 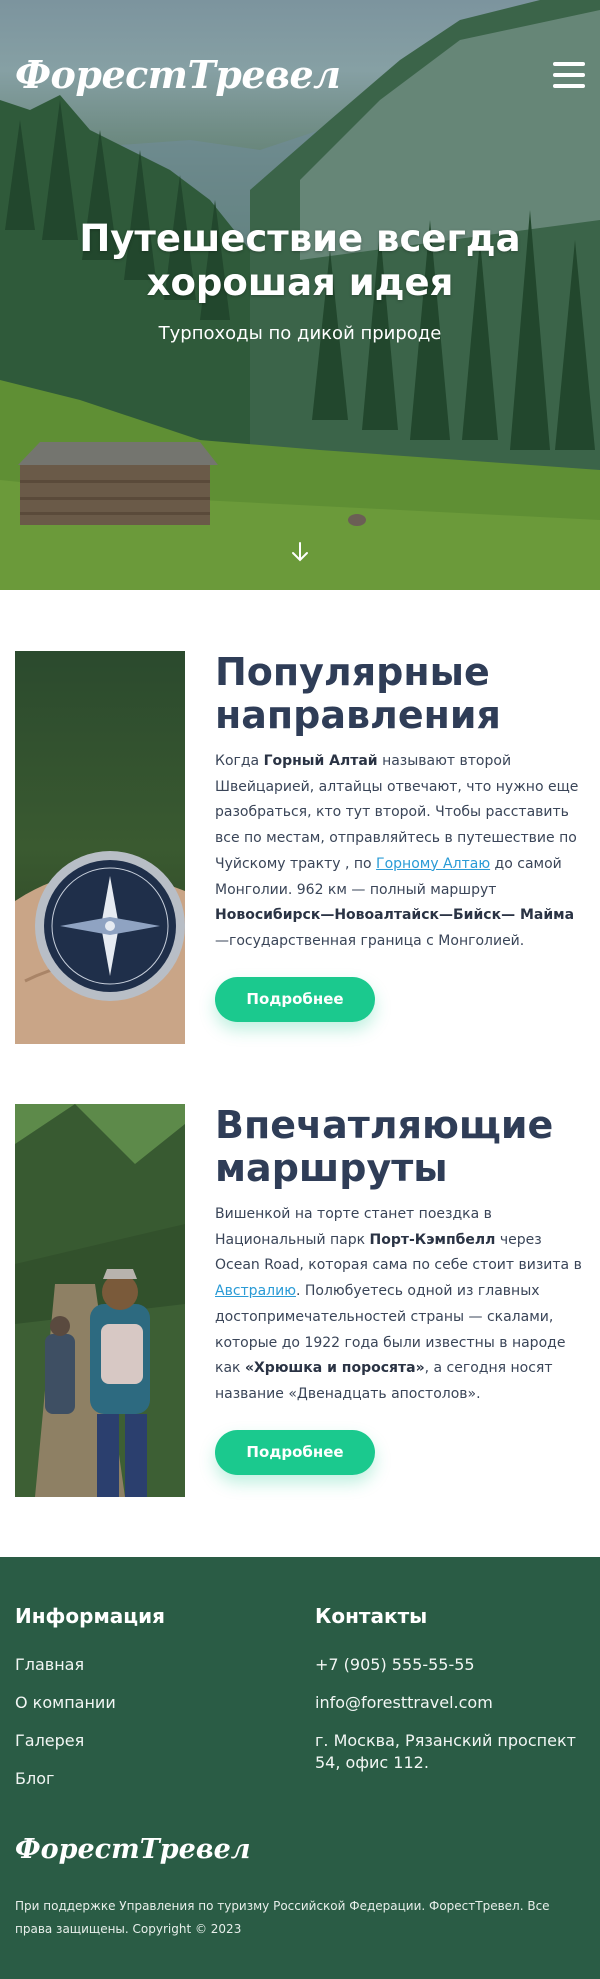 What do you see at coordinates (371, 1616) in the screenshot?
I see `footer-contacts-title: Контакты` at bounding box center [371, 1616].